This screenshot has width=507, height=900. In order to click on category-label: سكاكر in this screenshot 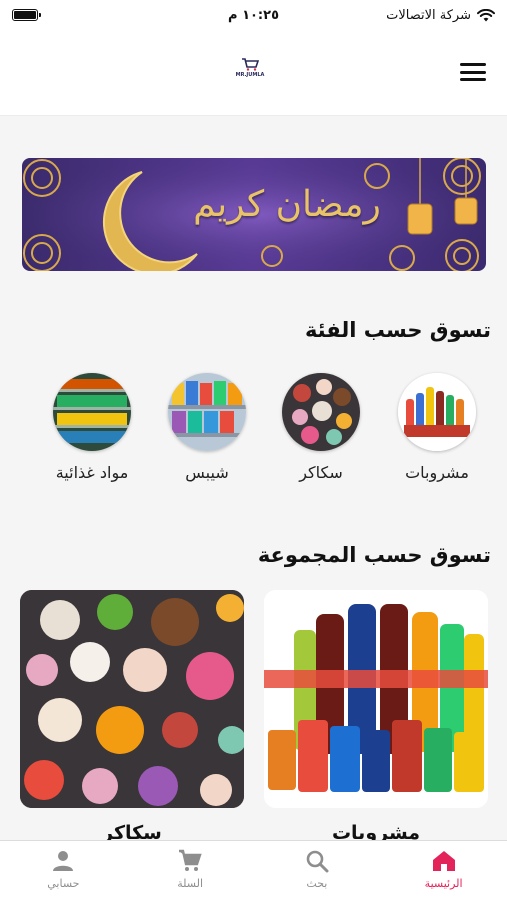, I will do `click(321, 472)`.